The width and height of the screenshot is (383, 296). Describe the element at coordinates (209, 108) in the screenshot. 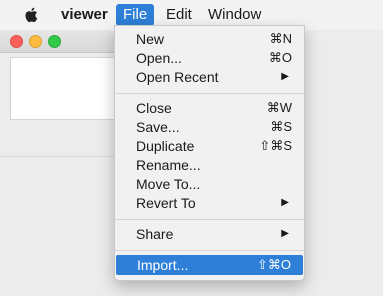

I see `menu-item-close: Close ⌘W` at that location.